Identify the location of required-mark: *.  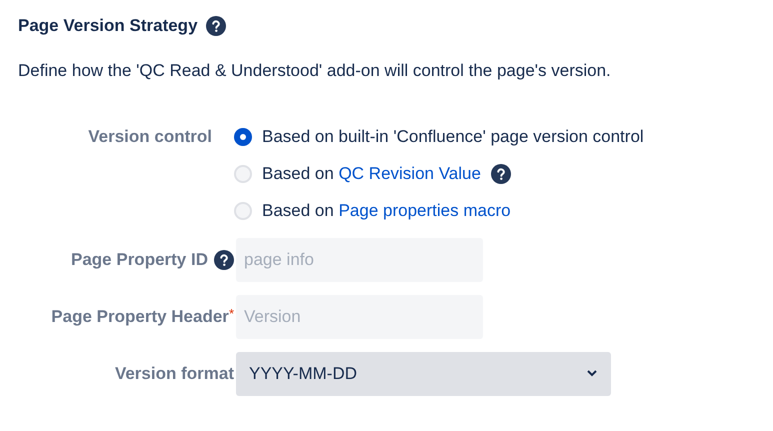
(231, 312).